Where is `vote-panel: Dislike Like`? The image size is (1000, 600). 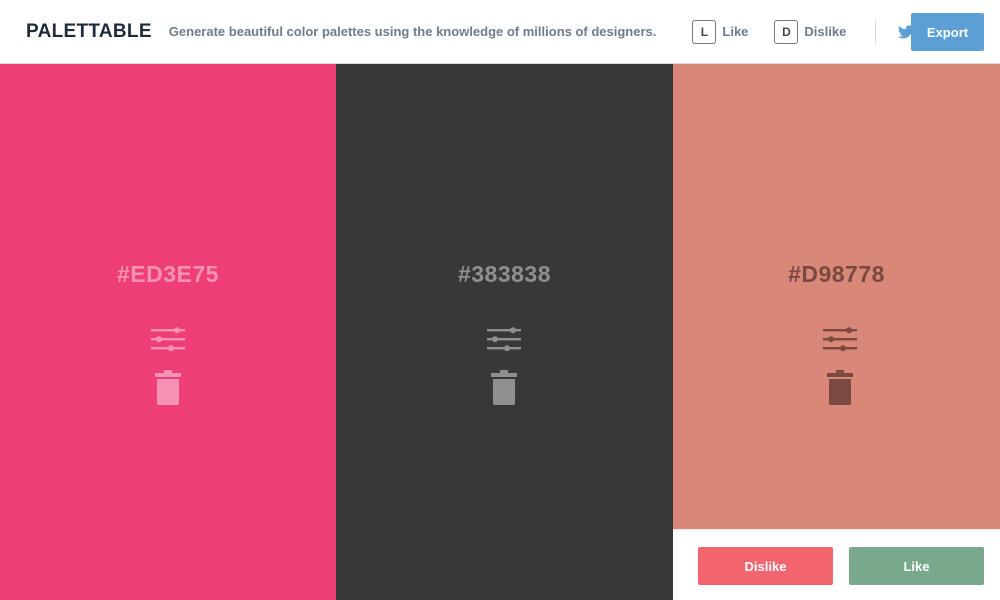 vote-panel: Dislike Like is located at coordinates (836, 564).